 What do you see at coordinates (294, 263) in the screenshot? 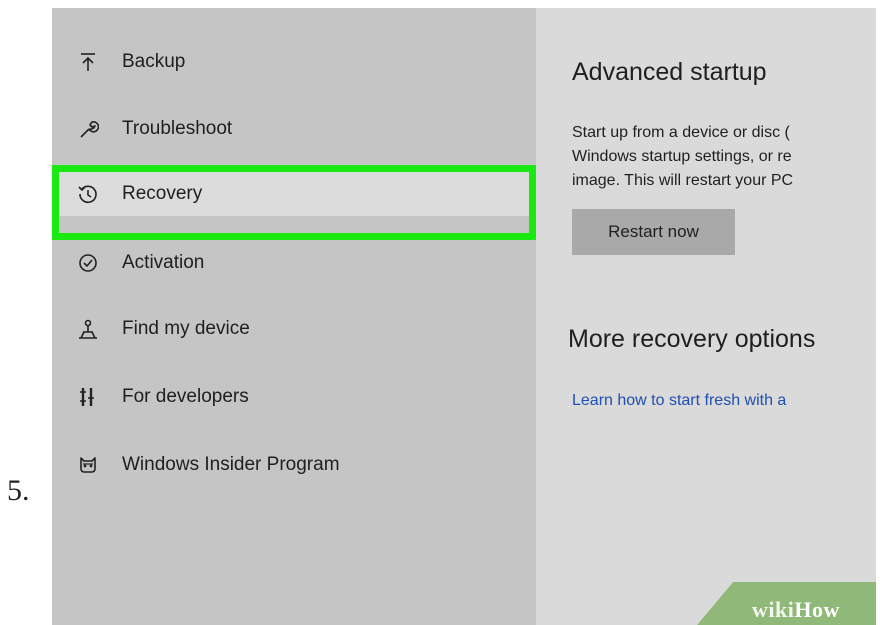
I see `sidebar-item-activation: Activation` at bounding box center [294, 263].